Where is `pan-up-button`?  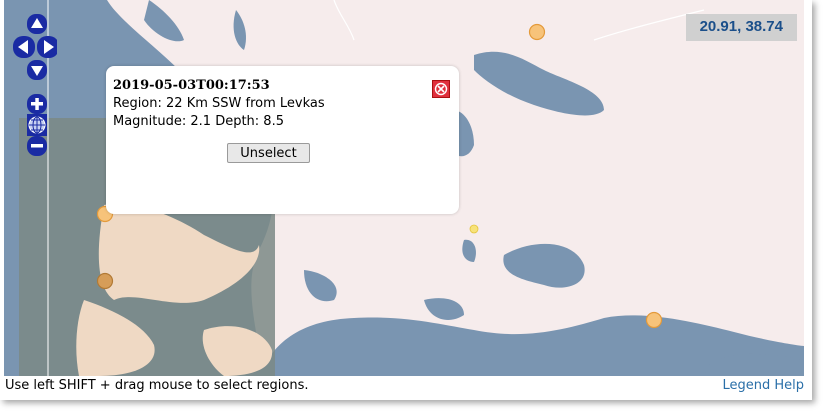
pan-up-button is located at coordinates (37, 24).